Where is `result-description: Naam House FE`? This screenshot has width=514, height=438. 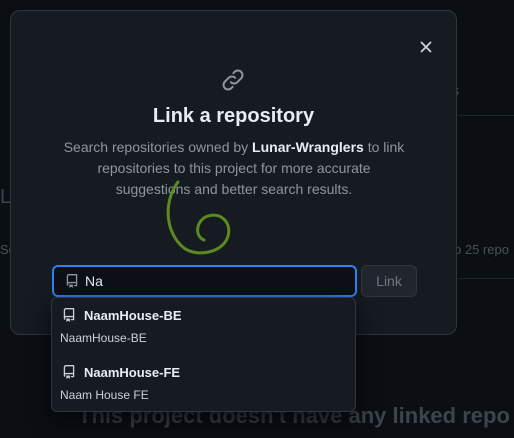 result-description: Naam House FE is located at coordinates (104, 395).